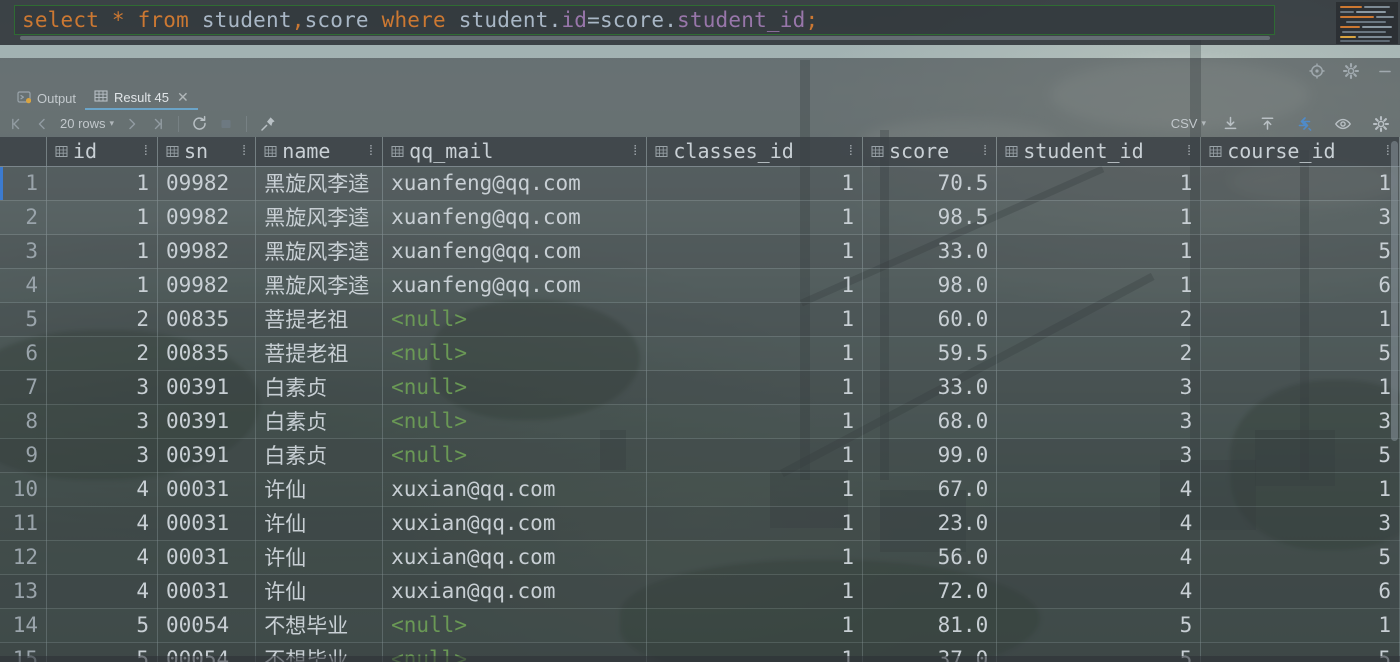 The image size is (1400, 662). Describe the element at coordinates (700, 217) in the screenshot. I see `table-row: 2 1 09982 黑旋风李逵 xuanfeng@qq.com 1 98.5 1 3` at that location.